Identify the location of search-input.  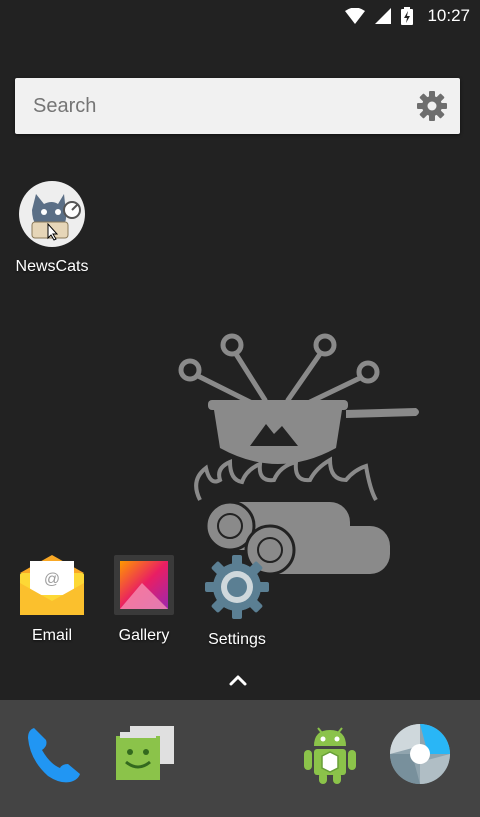
(213, 106).